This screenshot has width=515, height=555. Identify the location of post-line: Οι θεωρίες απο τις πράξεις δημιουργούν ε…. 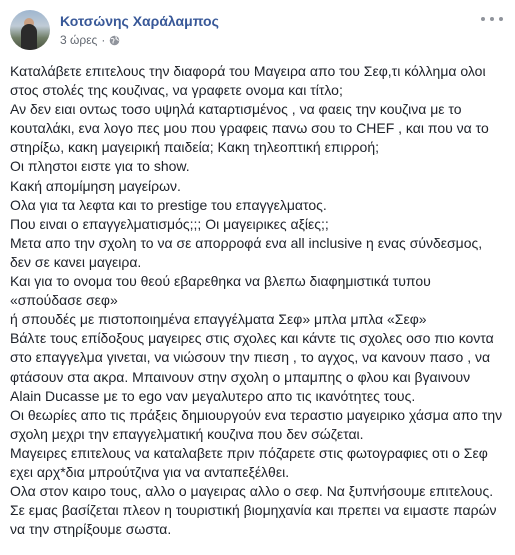
(256, 424).